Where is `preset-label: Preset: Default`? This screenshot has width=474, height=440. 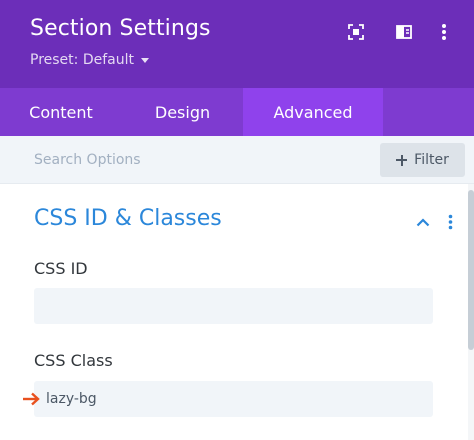 preset-label: Preset: Default is located at coordinates (82, 60).